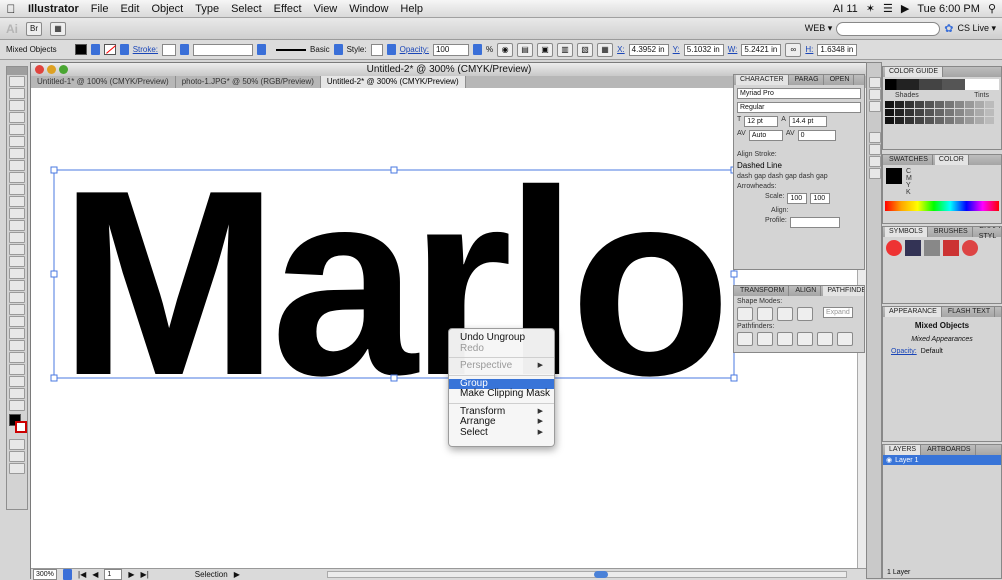 The height and width of the screenshot is (580, 1002). I want to click on screen-mode-icon, so click(17, 468).